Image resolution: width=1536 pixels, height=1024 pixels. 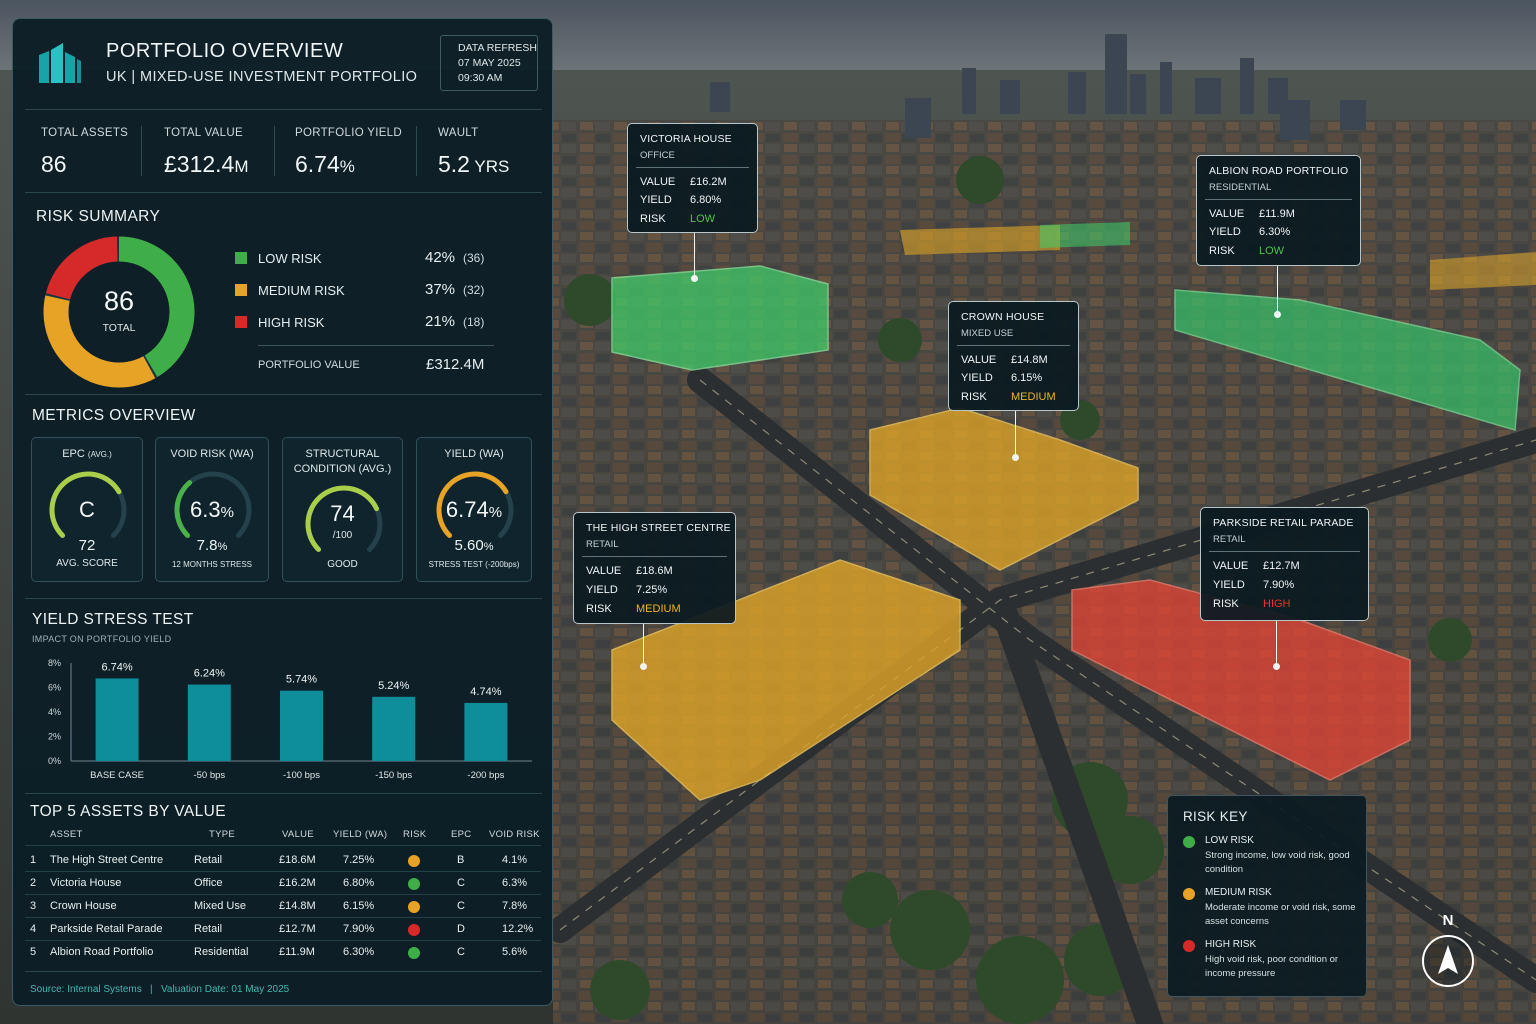 What do you see at coordinates (515, 952) in the screenshot?
I see `cell-void: 5.6%` at bounding box center [515, 952].